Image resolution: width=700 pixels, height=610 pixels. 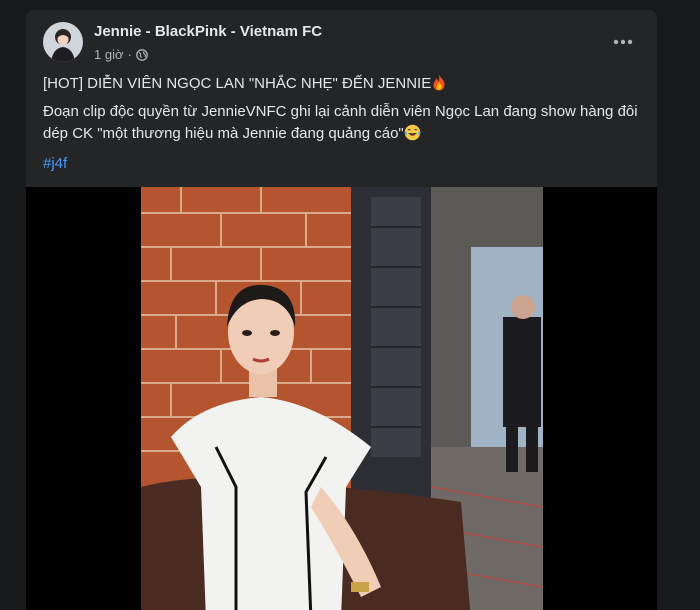 What do you see at coordinates (55, 163) in the screenshot?
I see `hashtag-link: #j4f` at bounding box center [55, 163].